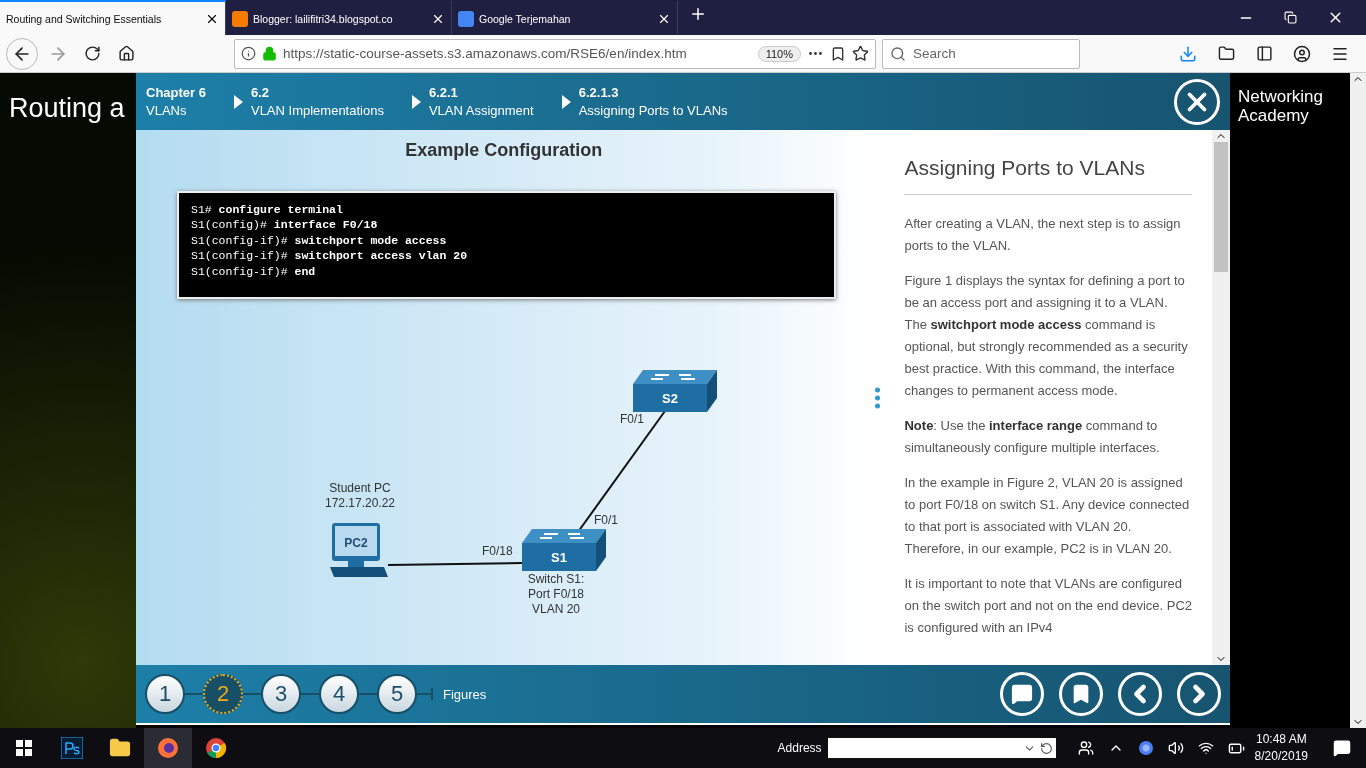  I want to click on breadcrumb-link: 6.2 VLAN Implementations, so click(317, 101).